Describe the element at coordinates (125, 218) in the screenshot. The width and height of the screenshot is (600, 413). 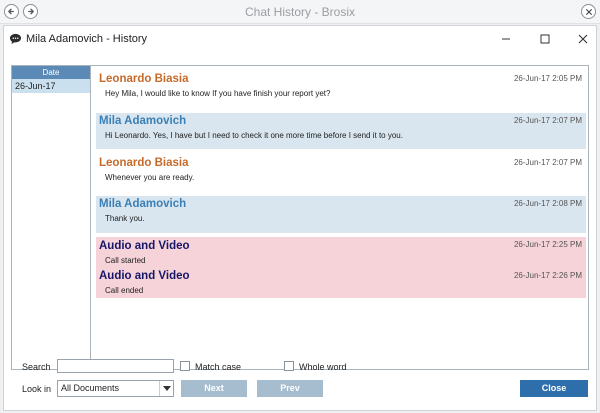
I see `message-text: Thank you.` at that location.